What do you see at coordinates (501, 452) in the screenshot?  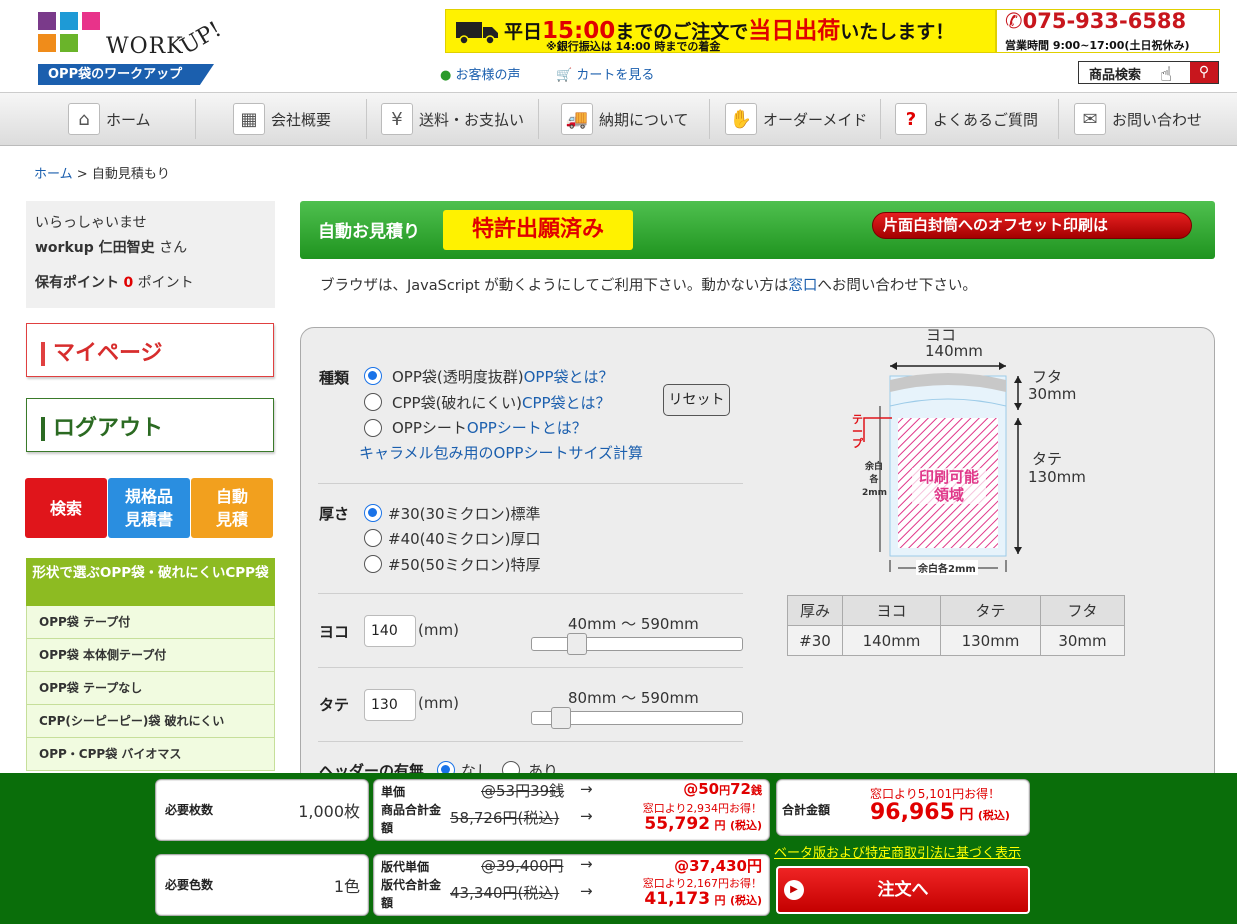 I see `caramel-calc-link: キャラメル包み用のOPPシートサイズ計算` at bounding box center [501, 452].